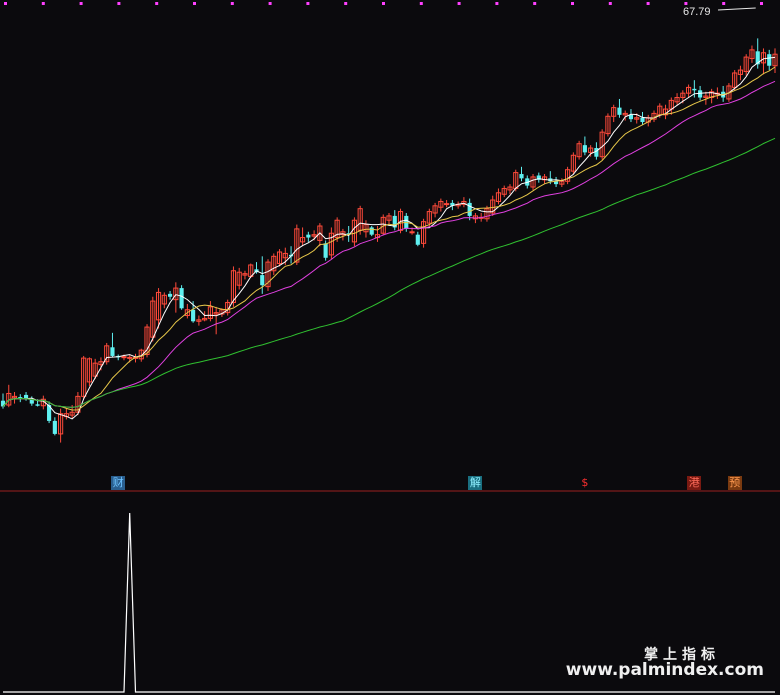 This screenshot has height=695, width=780. I want to click on high-price-arrow, so click(736, 9).